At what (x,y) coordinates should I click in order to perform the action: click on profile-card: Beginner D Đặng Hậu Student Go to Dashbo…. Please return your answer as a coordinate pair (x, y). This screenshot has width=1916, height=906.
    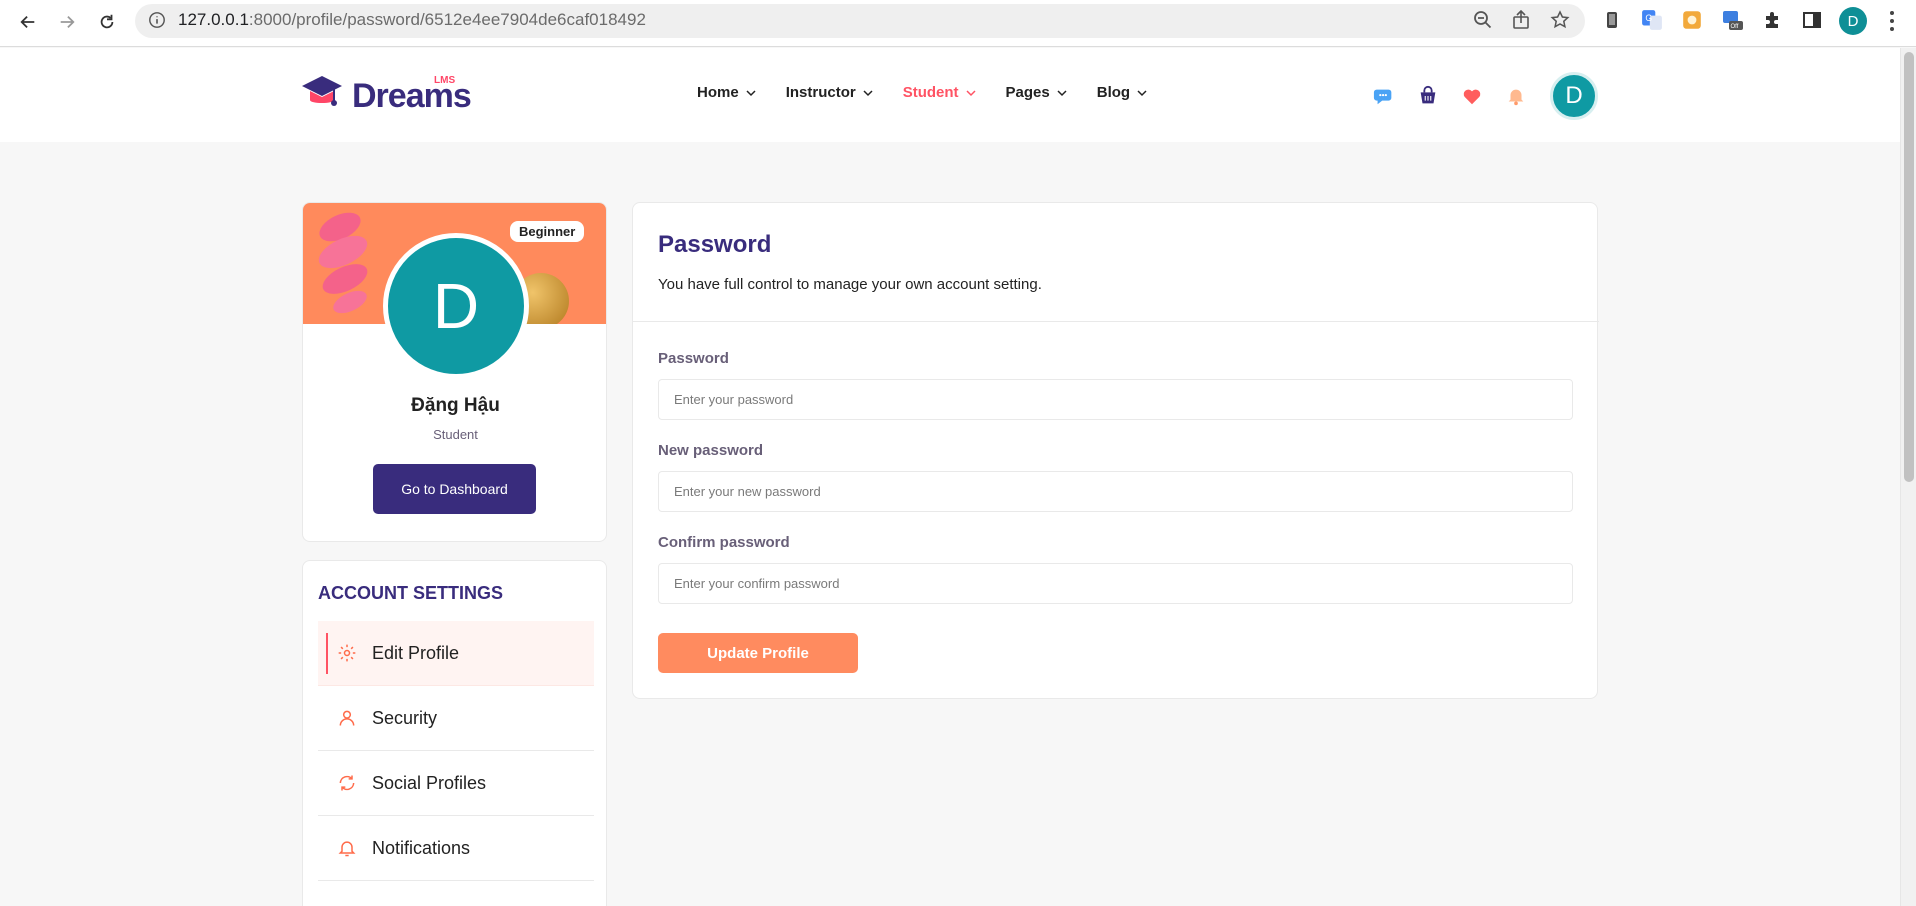
    Looking at the image, I should click on (454, 372).